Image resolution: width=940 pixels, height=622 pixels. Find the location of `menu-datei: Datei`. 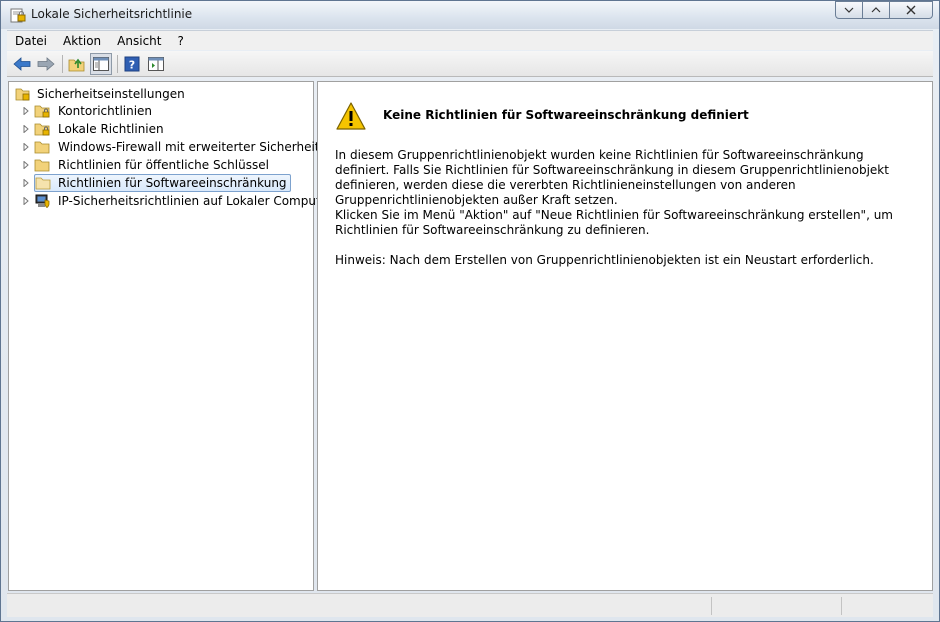

menu-datei: Datei is located at coordinates (31, 41).